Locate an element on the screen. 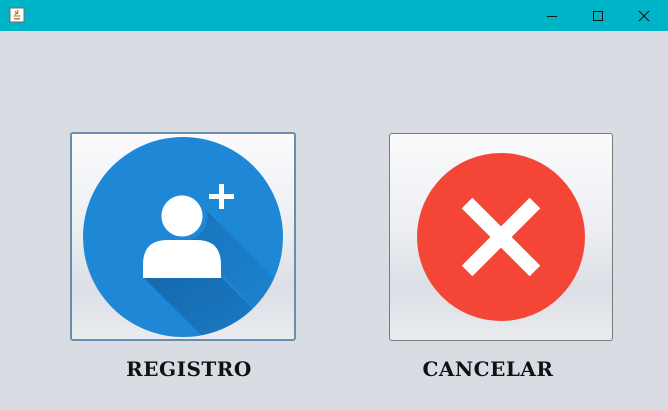  java-app-icon is located at coordinates (17, 15).